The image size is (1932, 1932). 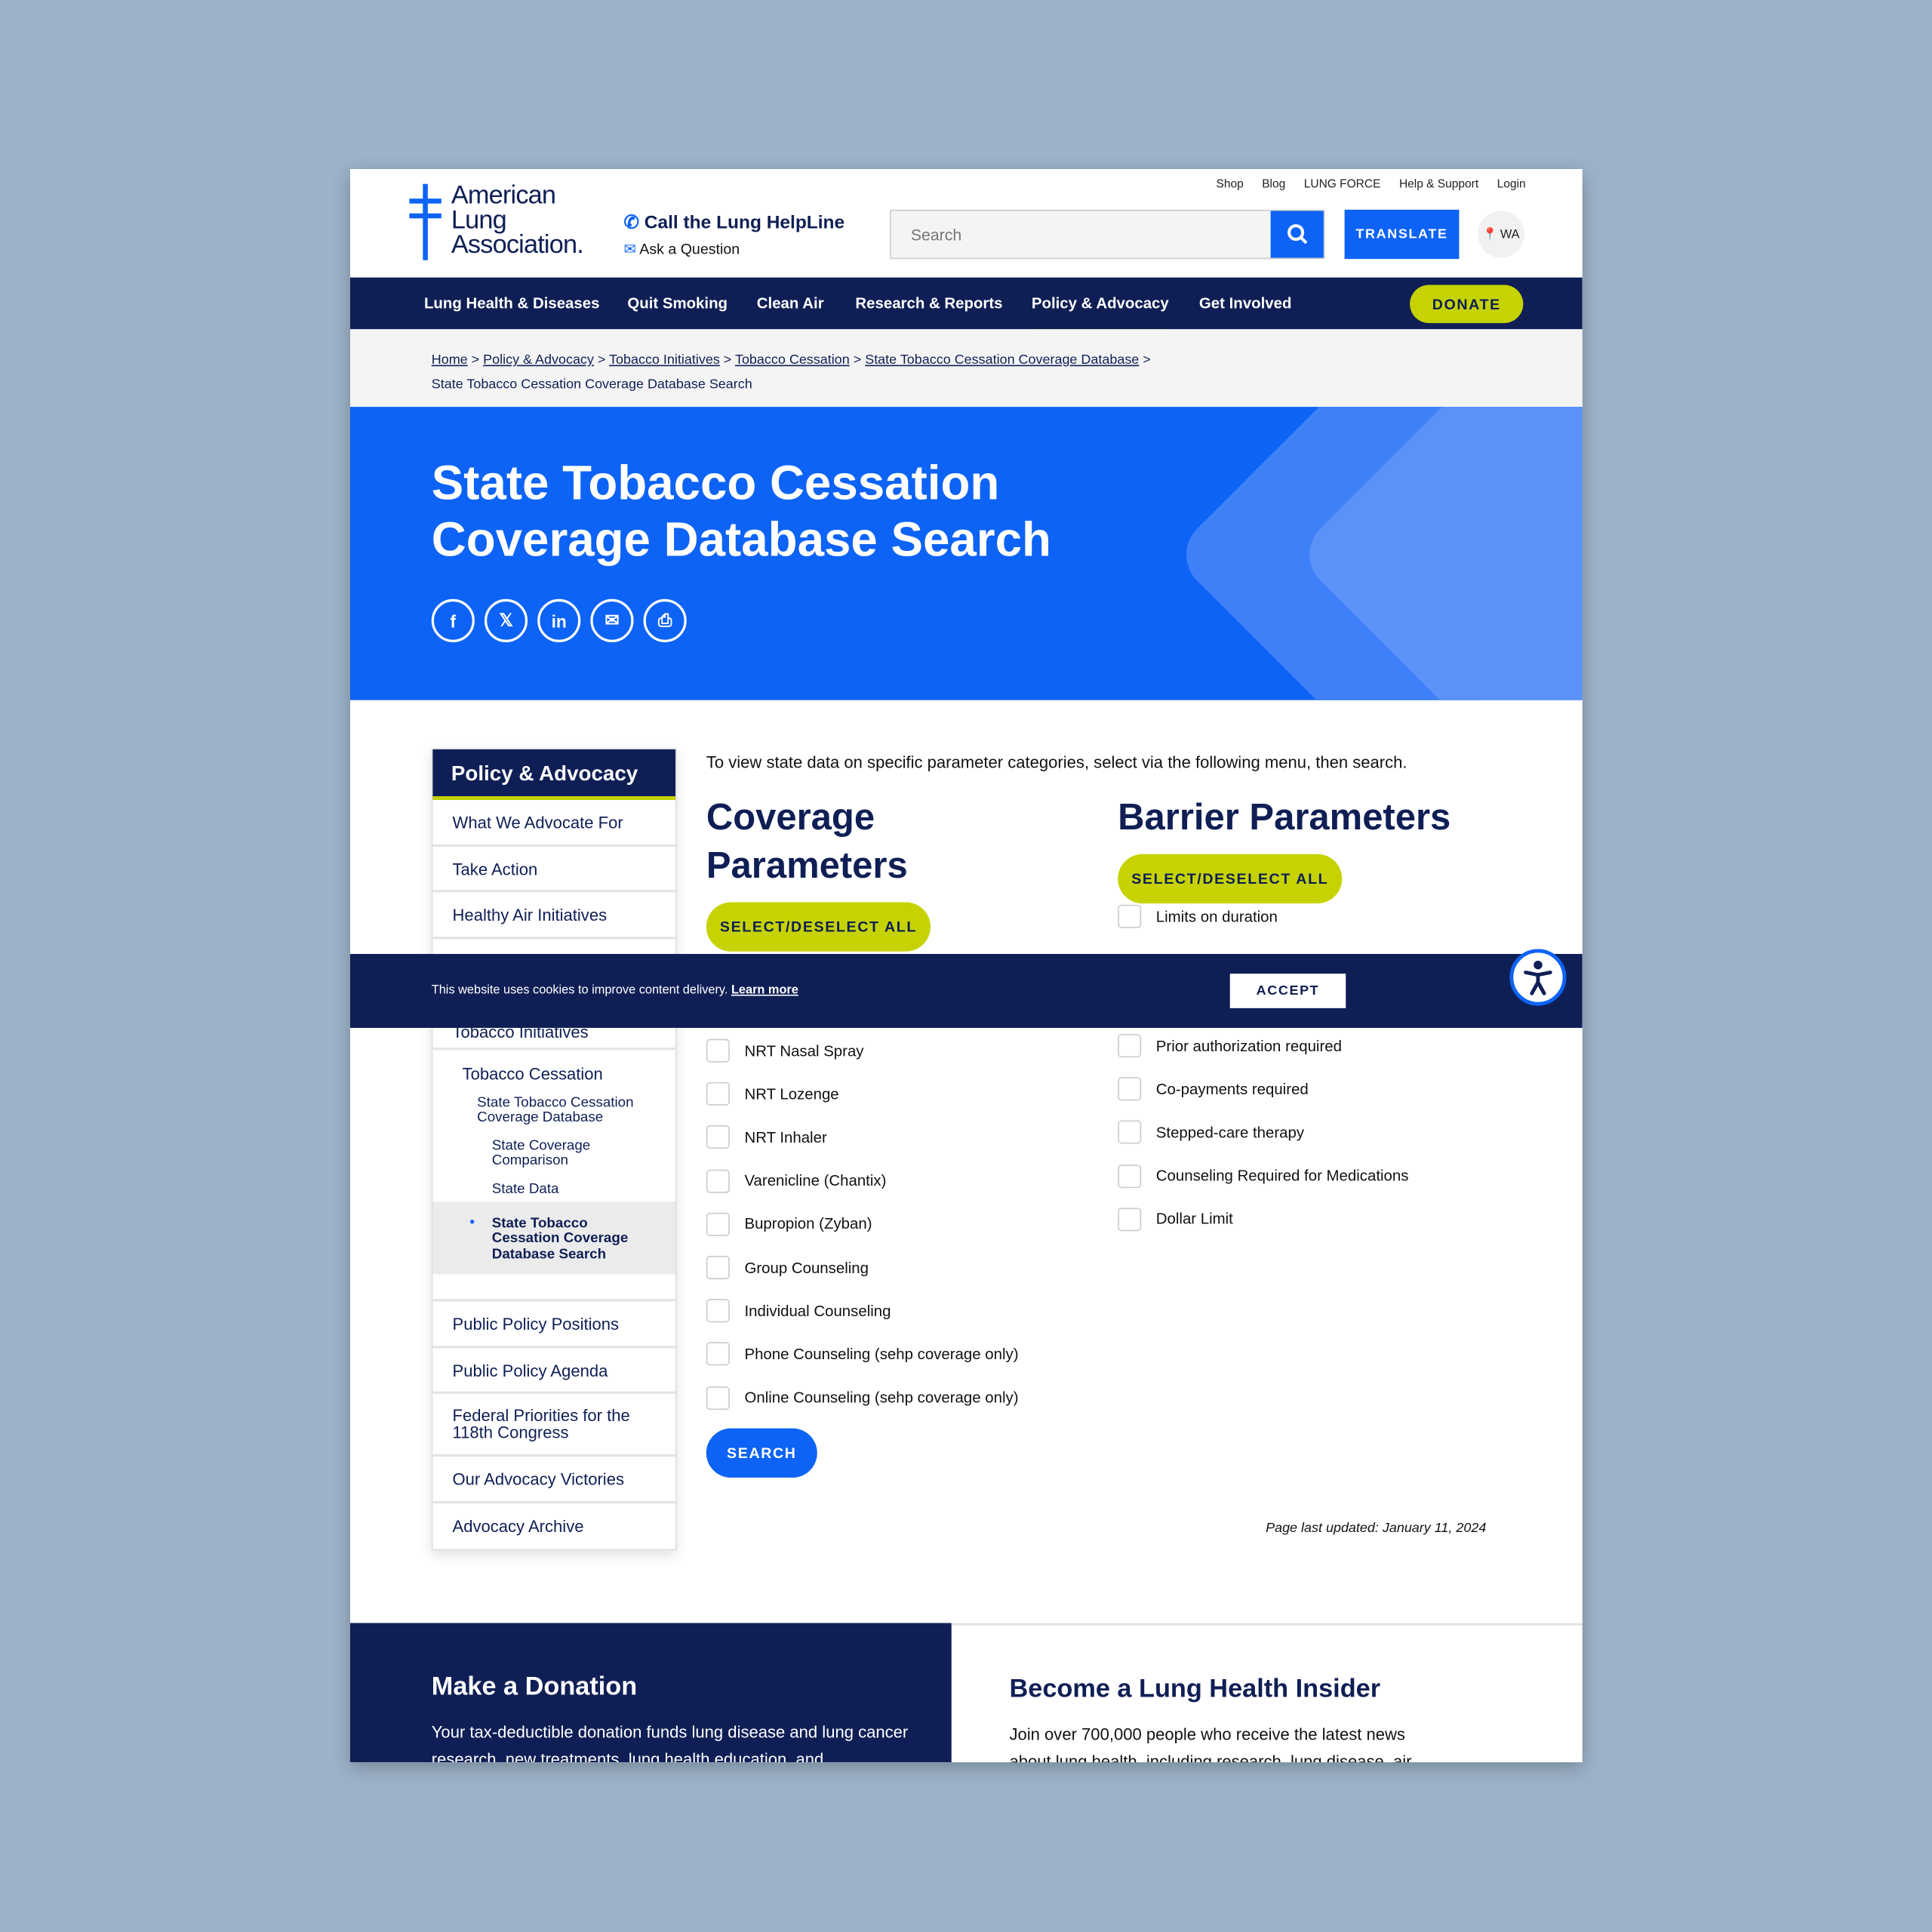 What do you see at coordinates (665, 620) in the screenshot?
I see `print-icon: ⎙` at bounding box center [665, 620].